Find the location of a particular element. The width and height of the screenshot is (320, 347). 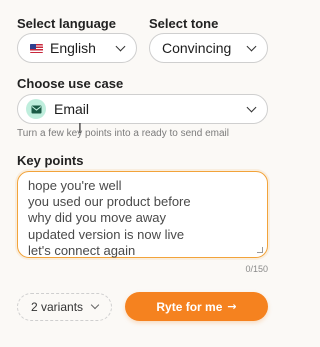

email-icon is located at coordinates (36, 109).